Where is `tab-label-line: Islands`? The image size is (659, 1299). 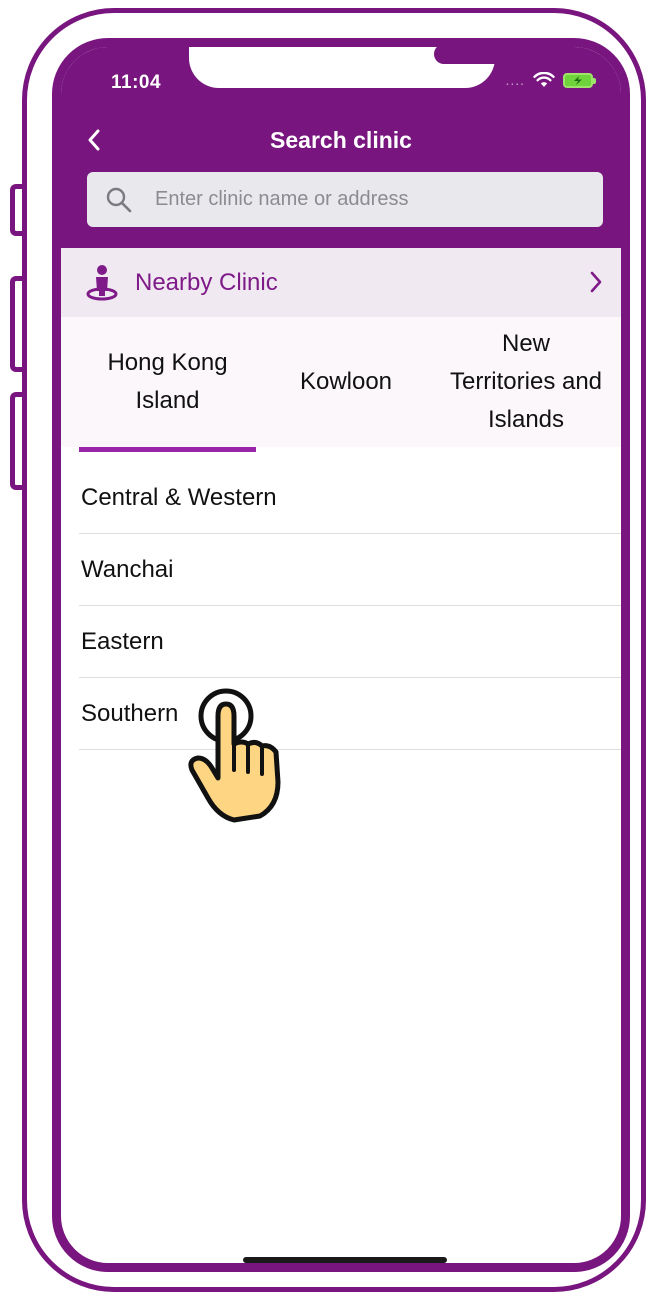 tab-label-line: Islands is located at coordinates (526, 419).